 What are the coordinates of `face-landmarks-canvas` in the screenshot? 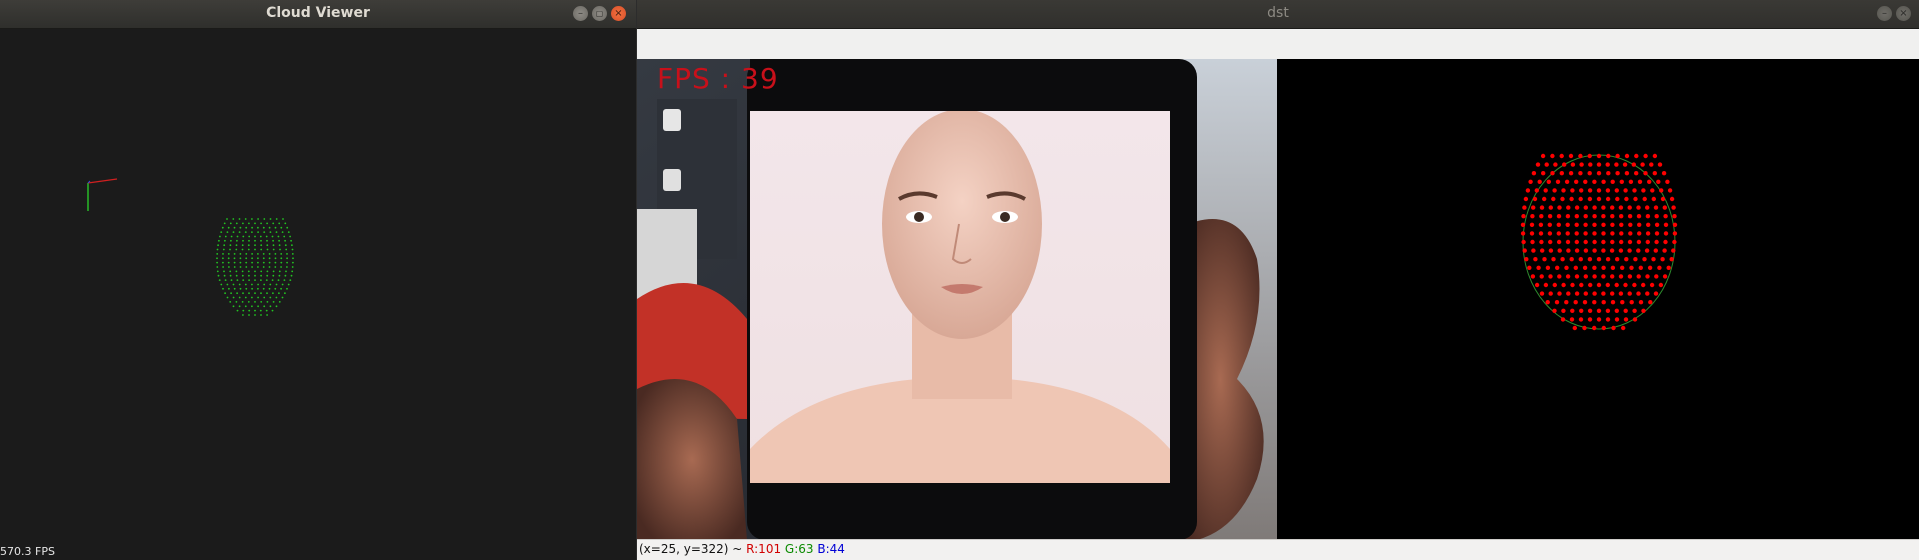 It's located at (1599, 242).